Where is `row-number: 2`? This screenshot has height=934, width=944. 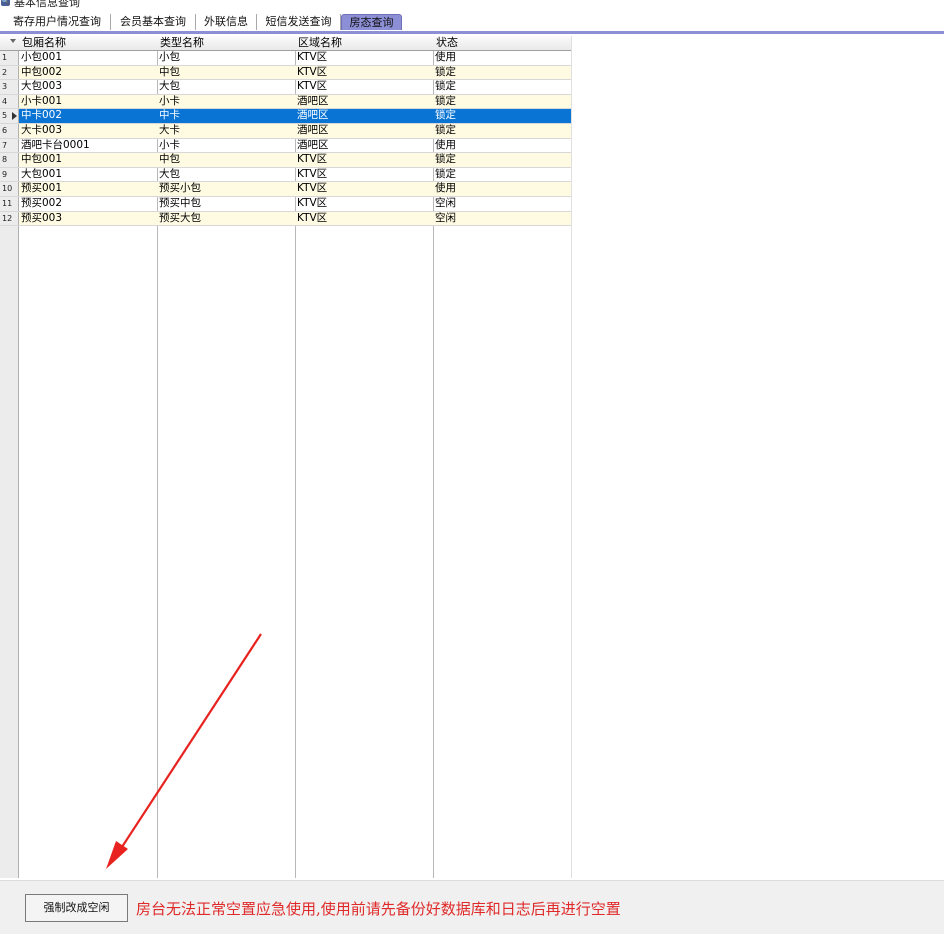 row-number: 2 is located at coordinates (9, 72).